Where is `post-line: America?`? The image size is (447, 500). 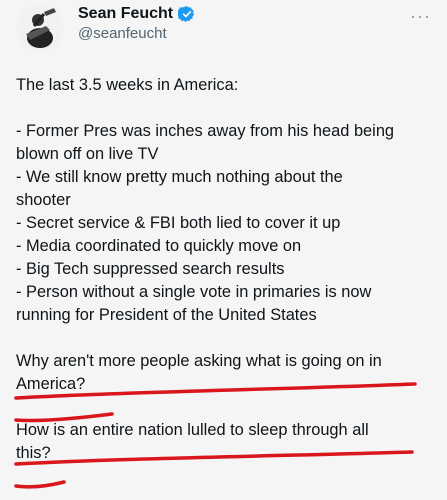
post-line: America? is located at coordinates (51, 384).